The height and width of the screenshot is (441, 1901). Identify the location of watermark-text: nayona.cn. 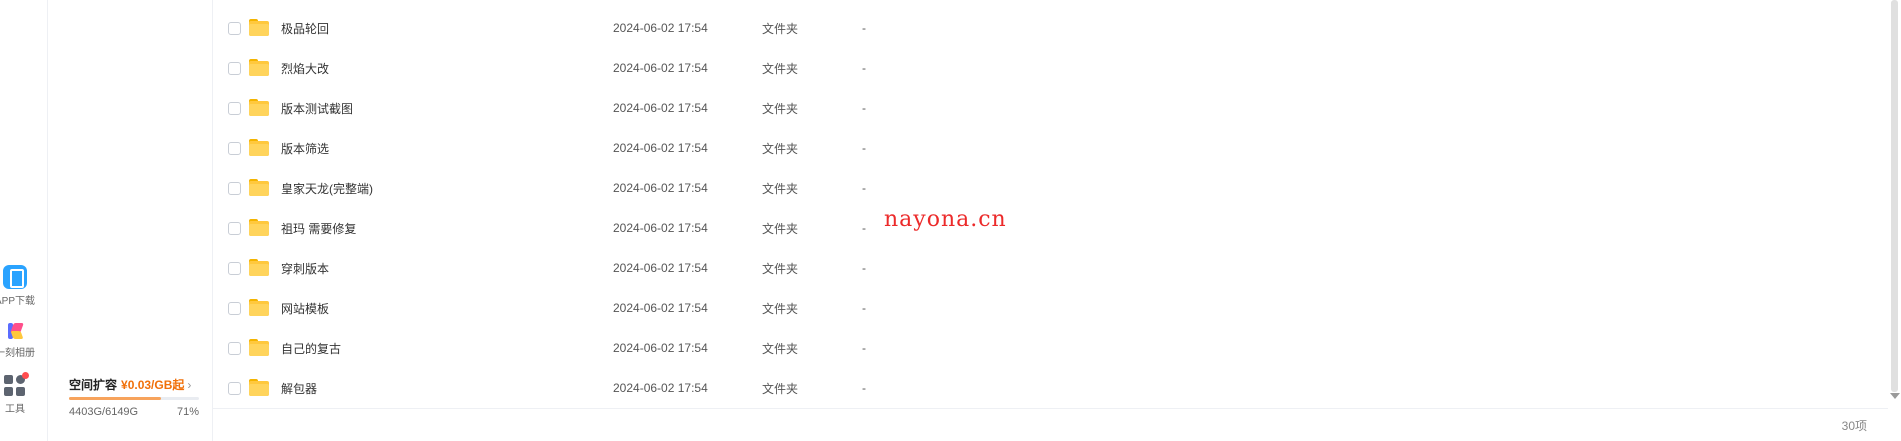
(945, 219).